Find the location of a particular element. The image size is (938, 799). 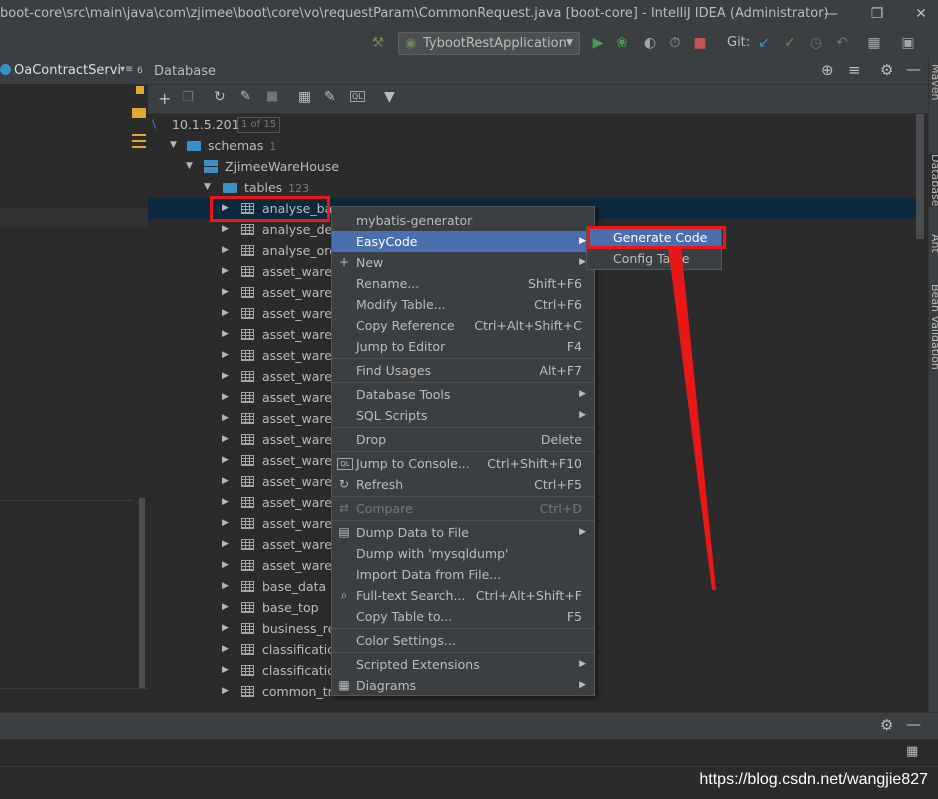

hide-panel-icon: — is located at coordinates (913, 724).